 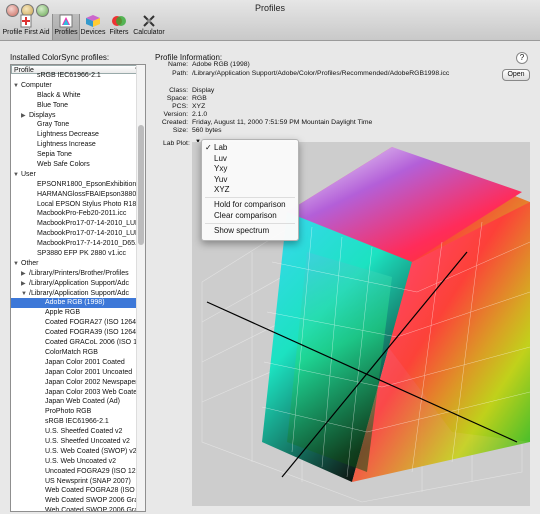 What do you see at coordinates (74, 165) in the screenshot?
I see `profile-list-row: Web Safe Colors` at bounding box center [74, 165].